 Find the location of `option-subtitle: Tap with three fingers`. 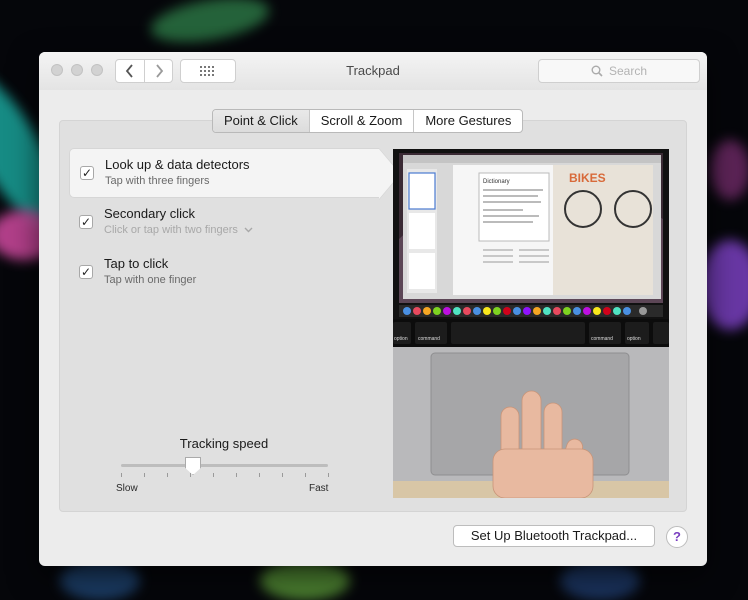

option-subtitle: Tap with three fingers is located at coordinates (157, 181).